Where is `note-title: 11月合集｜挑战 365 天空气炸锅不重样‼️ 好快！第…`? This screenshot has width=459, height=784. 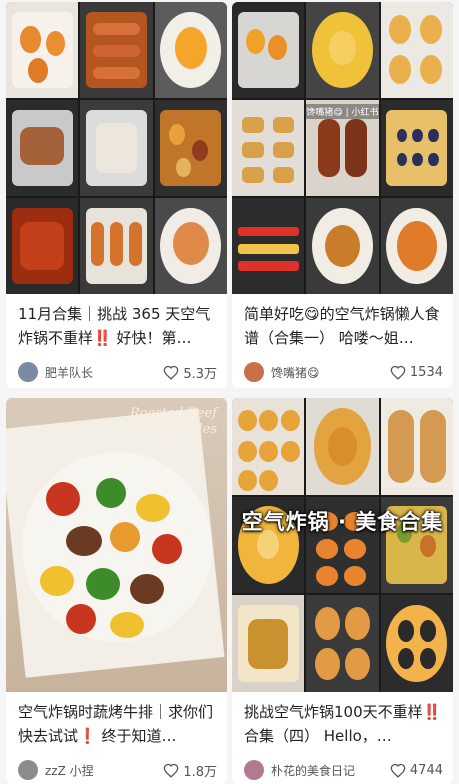 note-title: 11月合集｜挑战 365 天空气炸锅不重样‼️ 好快！第… is located at coordinates (117, 326).